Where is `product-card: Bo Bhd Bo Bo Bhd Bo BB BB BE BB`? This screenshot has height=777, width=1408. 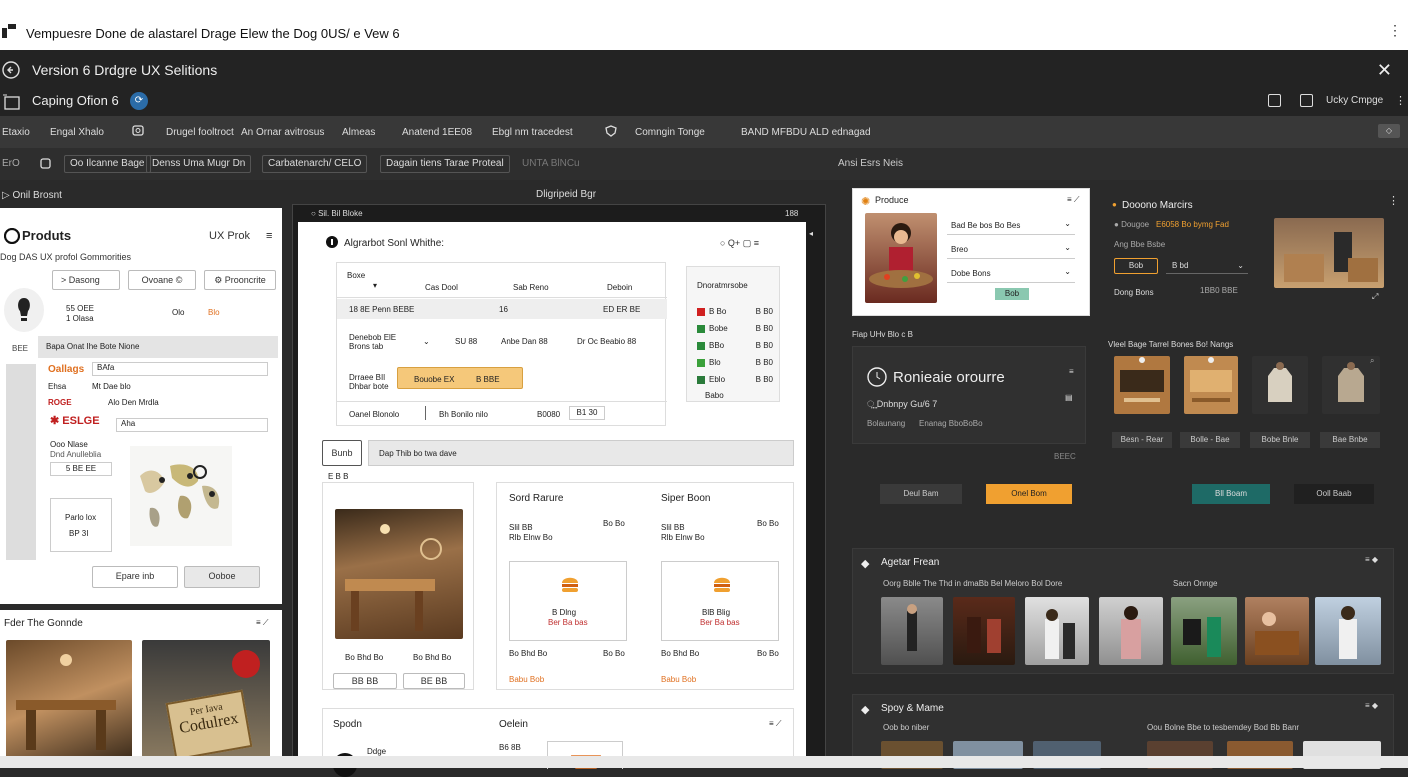 product-card: Bo Bhd Bo Bo Bhd Bo BB BB BE BB is located at coordinates (398, 586).